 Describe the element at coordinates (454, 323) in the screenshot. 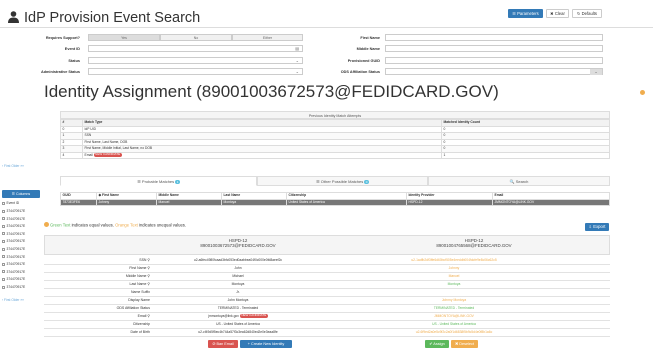

I see `right-value: US - United States of America` at that location.